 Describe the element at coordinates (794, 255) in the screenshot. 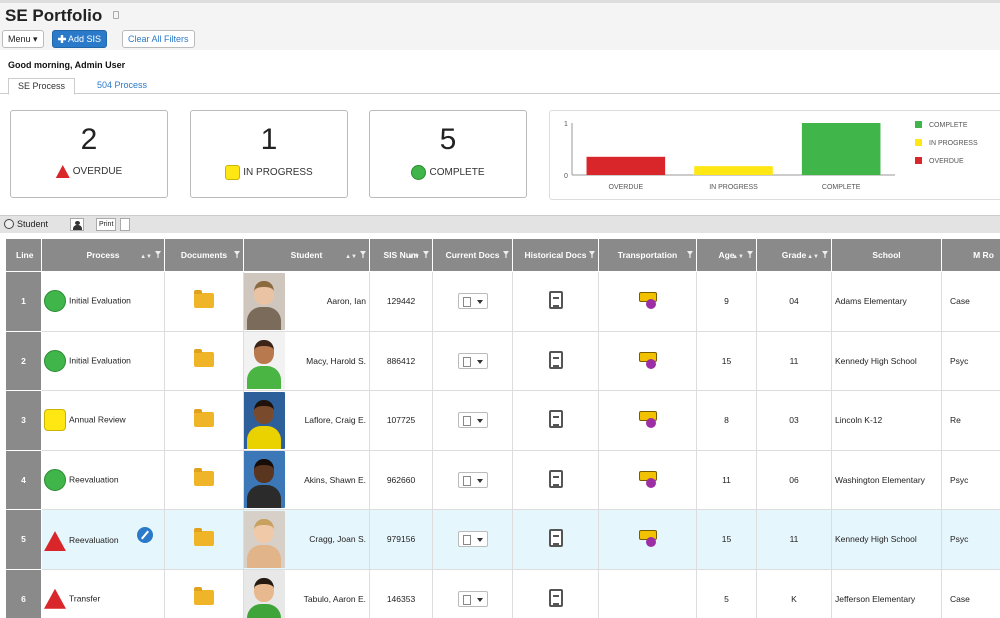

I see `col-grade-header: Grade ▲▼` at that location.